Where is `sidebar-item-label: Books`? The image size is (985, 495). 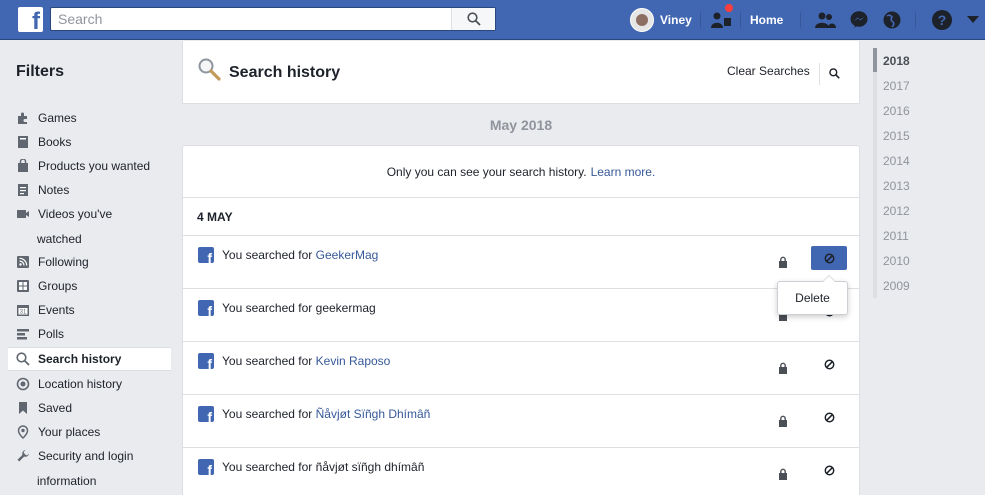
sidebar-item-label: Books is located at coordinates (55, 142).